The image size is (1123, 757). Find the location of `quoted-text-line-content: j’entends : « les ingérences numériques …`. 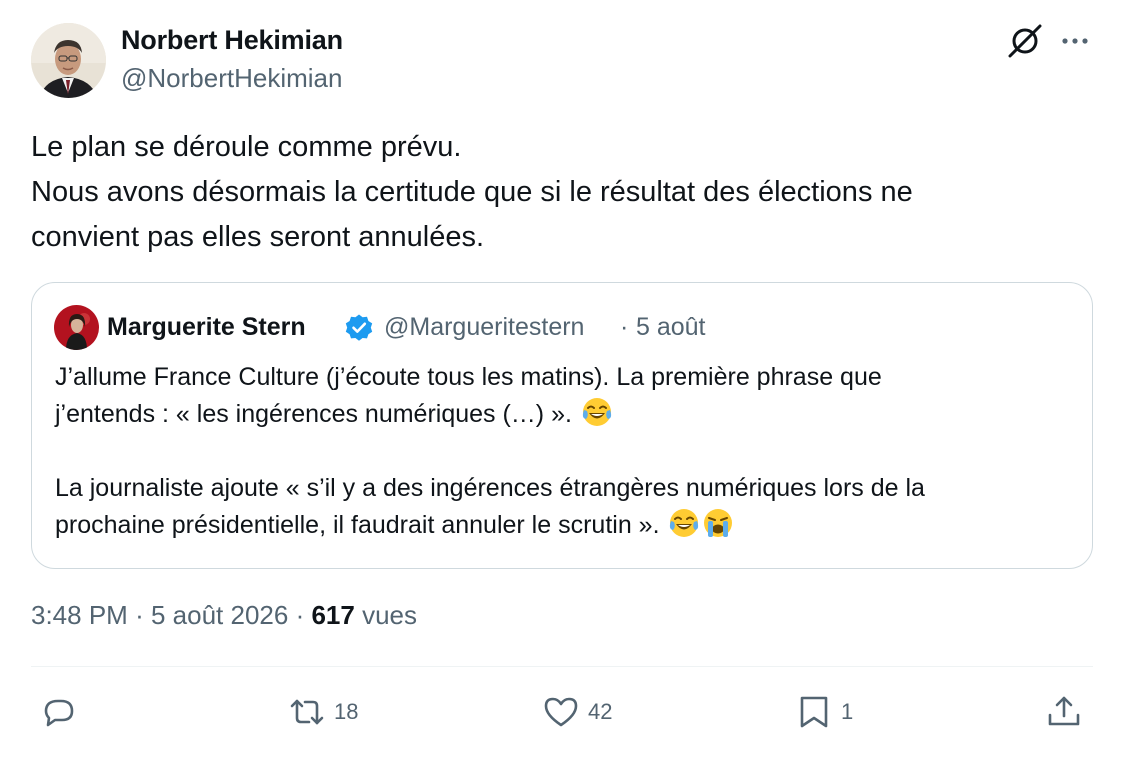

quoted-text-line-content: j’entends : « les ingérences numériques … is located at coordinates (313, 414).